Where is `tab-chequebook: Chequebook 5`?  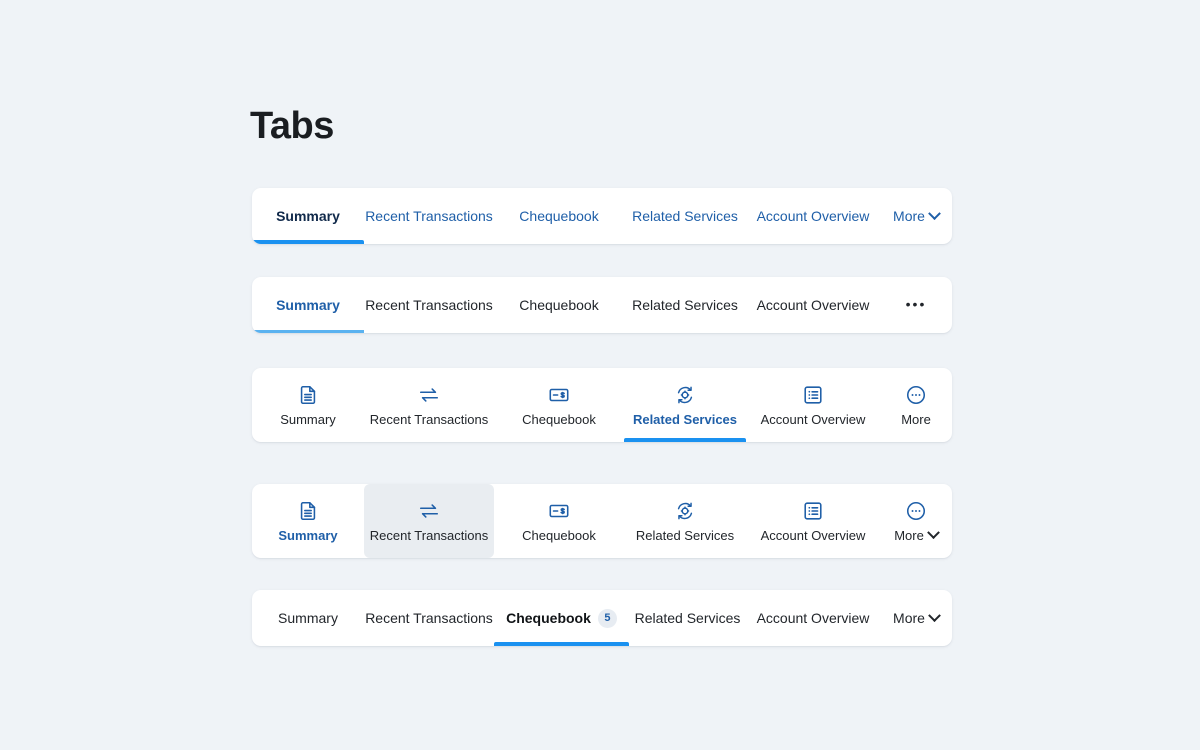
tab-chequebook: Chequebook 5 is located at coordinates (561, 618).